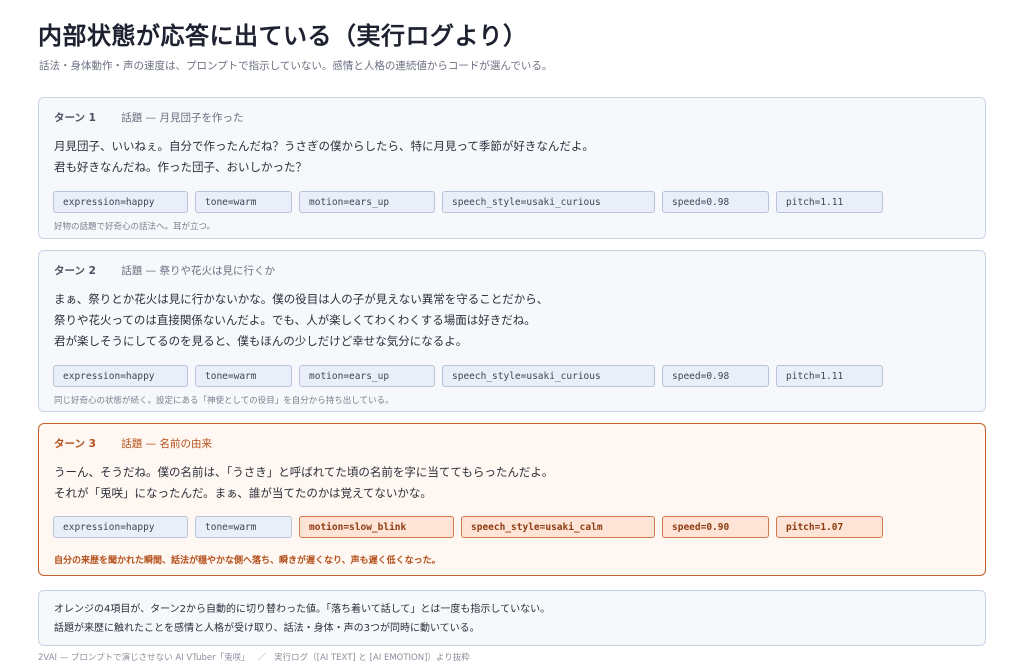  Describe the element at coordinates (261, 341) in the screenshot. I see `dialogue-line: 君が楽しそうにしてるのを見ると、僕もほんの少しだけど幸せな気分になるよ。` at that location.